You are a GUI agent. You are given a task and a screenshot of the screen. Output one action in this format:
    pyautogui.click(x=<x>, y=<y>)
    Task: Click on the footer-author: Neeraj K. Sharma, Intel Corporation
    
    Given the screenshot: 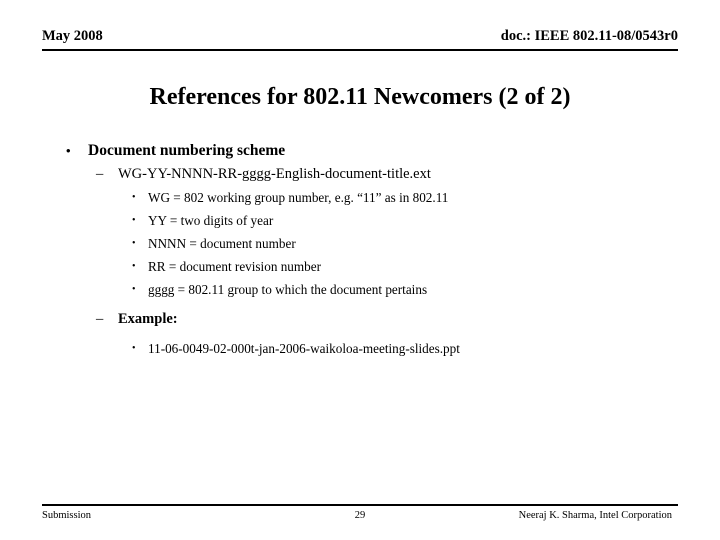 What is the action you would take?
    pyautogui.click(x=595, y=515)
    